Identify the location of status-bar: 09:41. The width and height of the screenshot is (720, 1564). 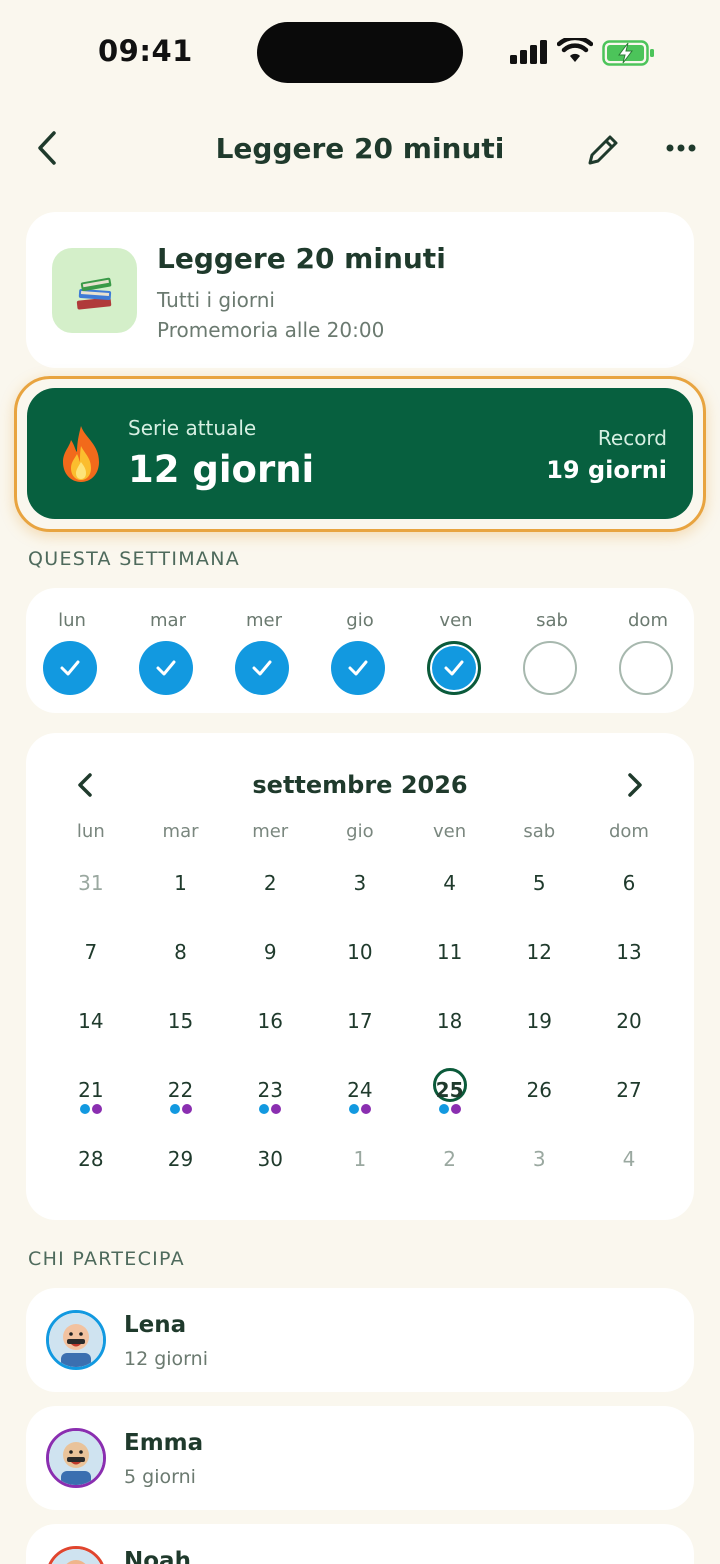
(360, 52).